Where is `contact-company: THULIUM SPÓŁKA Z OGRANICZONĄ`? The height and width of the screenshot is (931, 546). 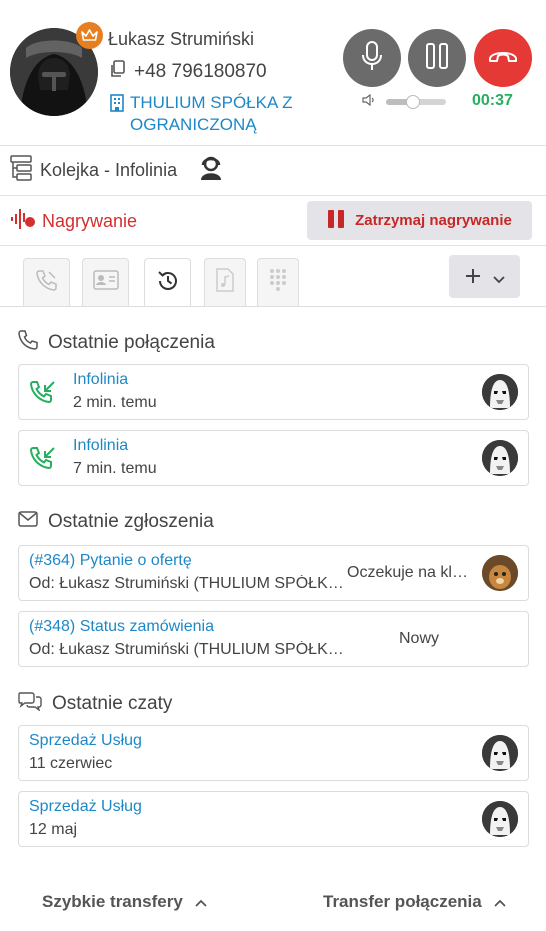 contact-company: THULIUM SPÓŁKA Z OGRANICZONĄ is located at coordinates (220, 114).